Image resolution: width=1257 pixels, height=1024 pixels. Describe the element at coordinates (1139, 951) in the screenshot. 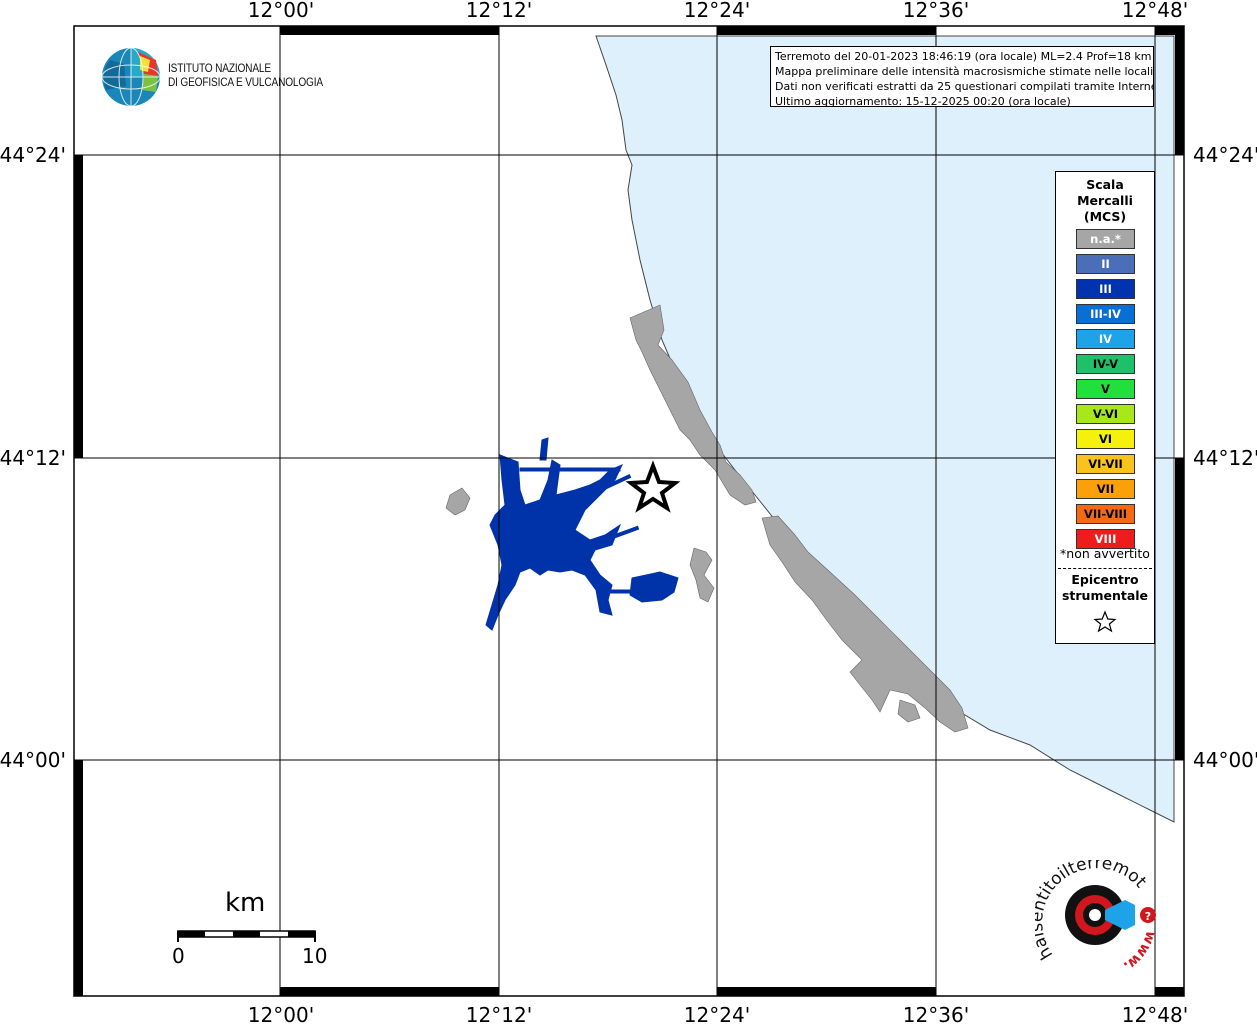

I see `haisentito-www-text: www.` at that location.